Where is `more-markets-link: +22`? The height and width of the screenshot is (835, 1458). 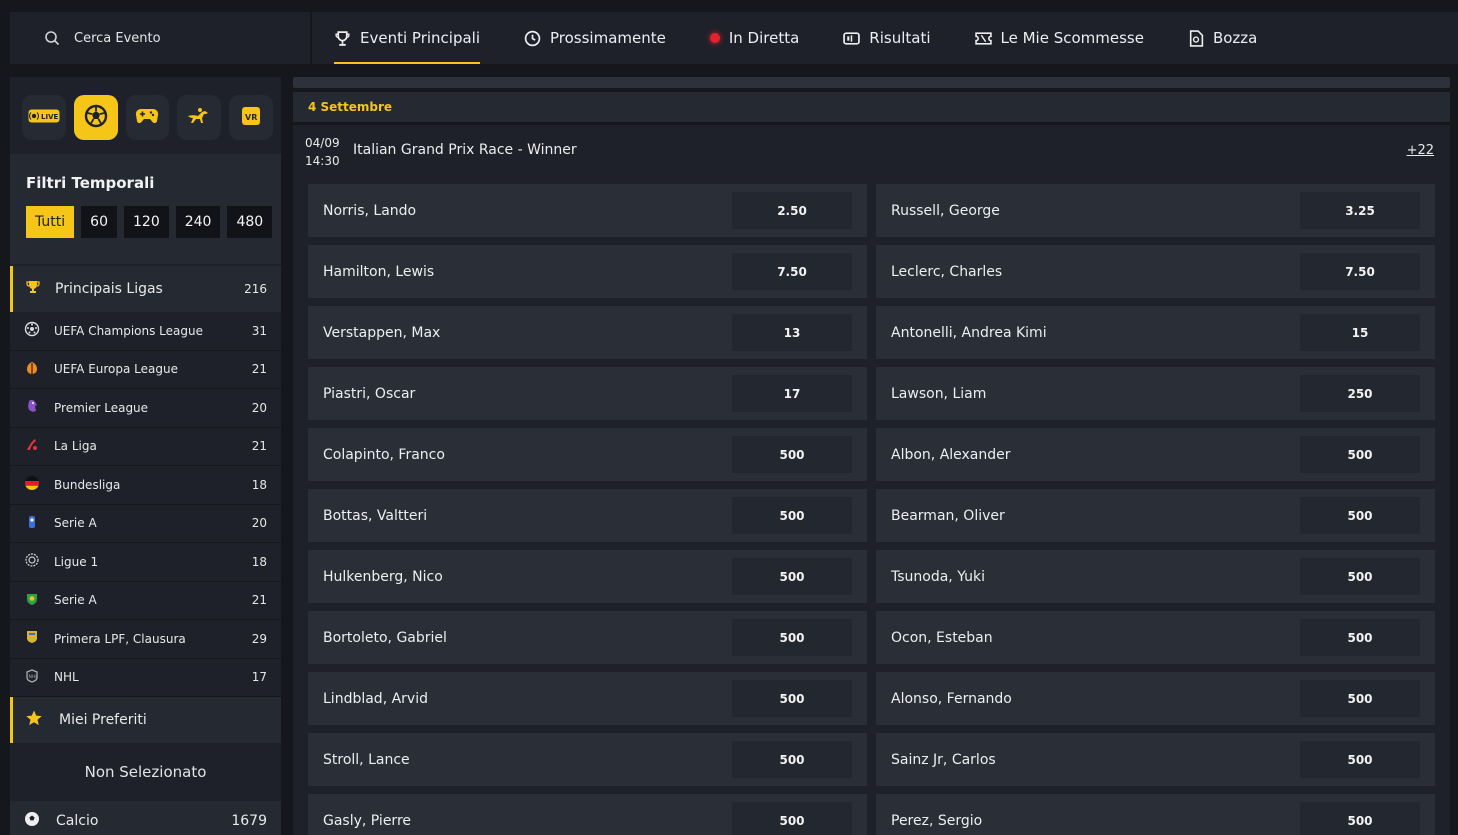 more-markets-link: +22 is located at coordinates (1420, 150).